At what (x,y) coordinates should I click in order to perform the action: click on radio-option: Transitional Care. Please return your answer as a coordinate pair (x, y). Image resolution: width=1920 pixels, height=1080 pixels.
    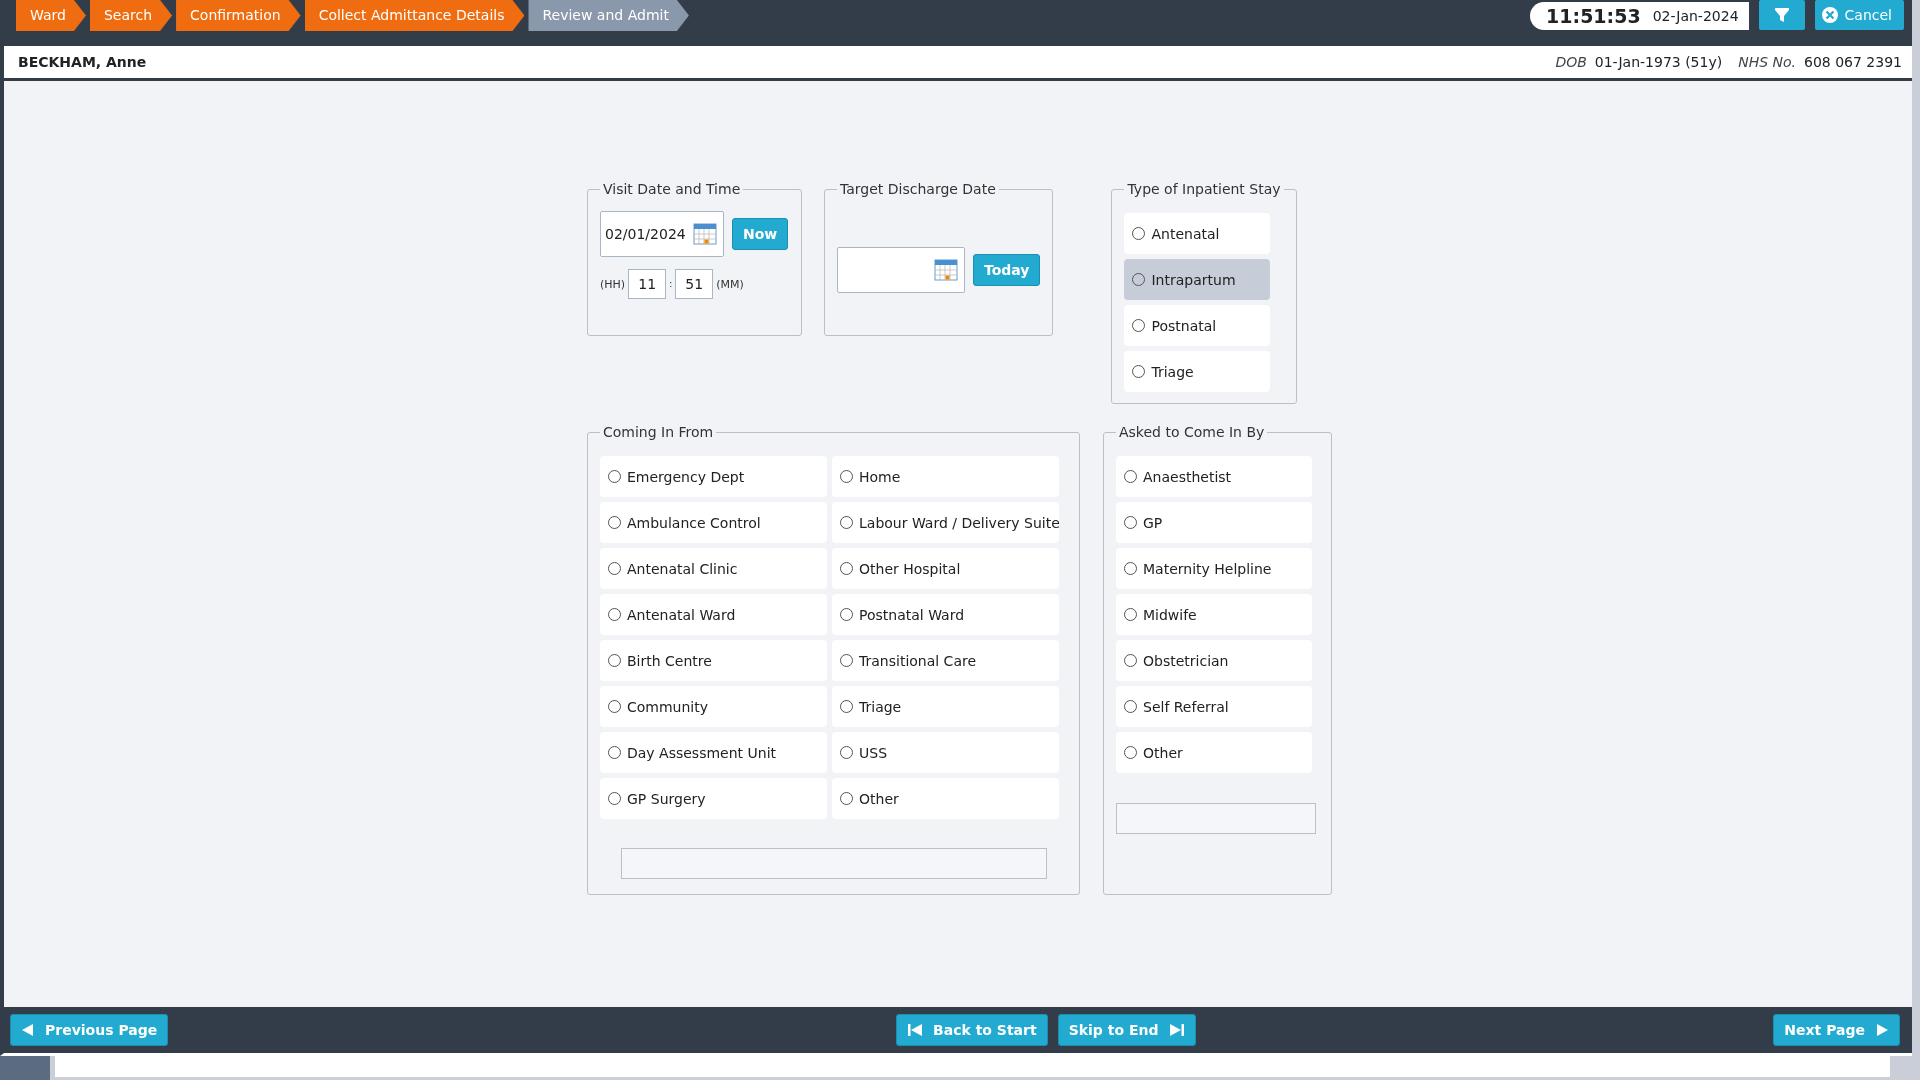
    Looking at the image, I should click on (945, 660).